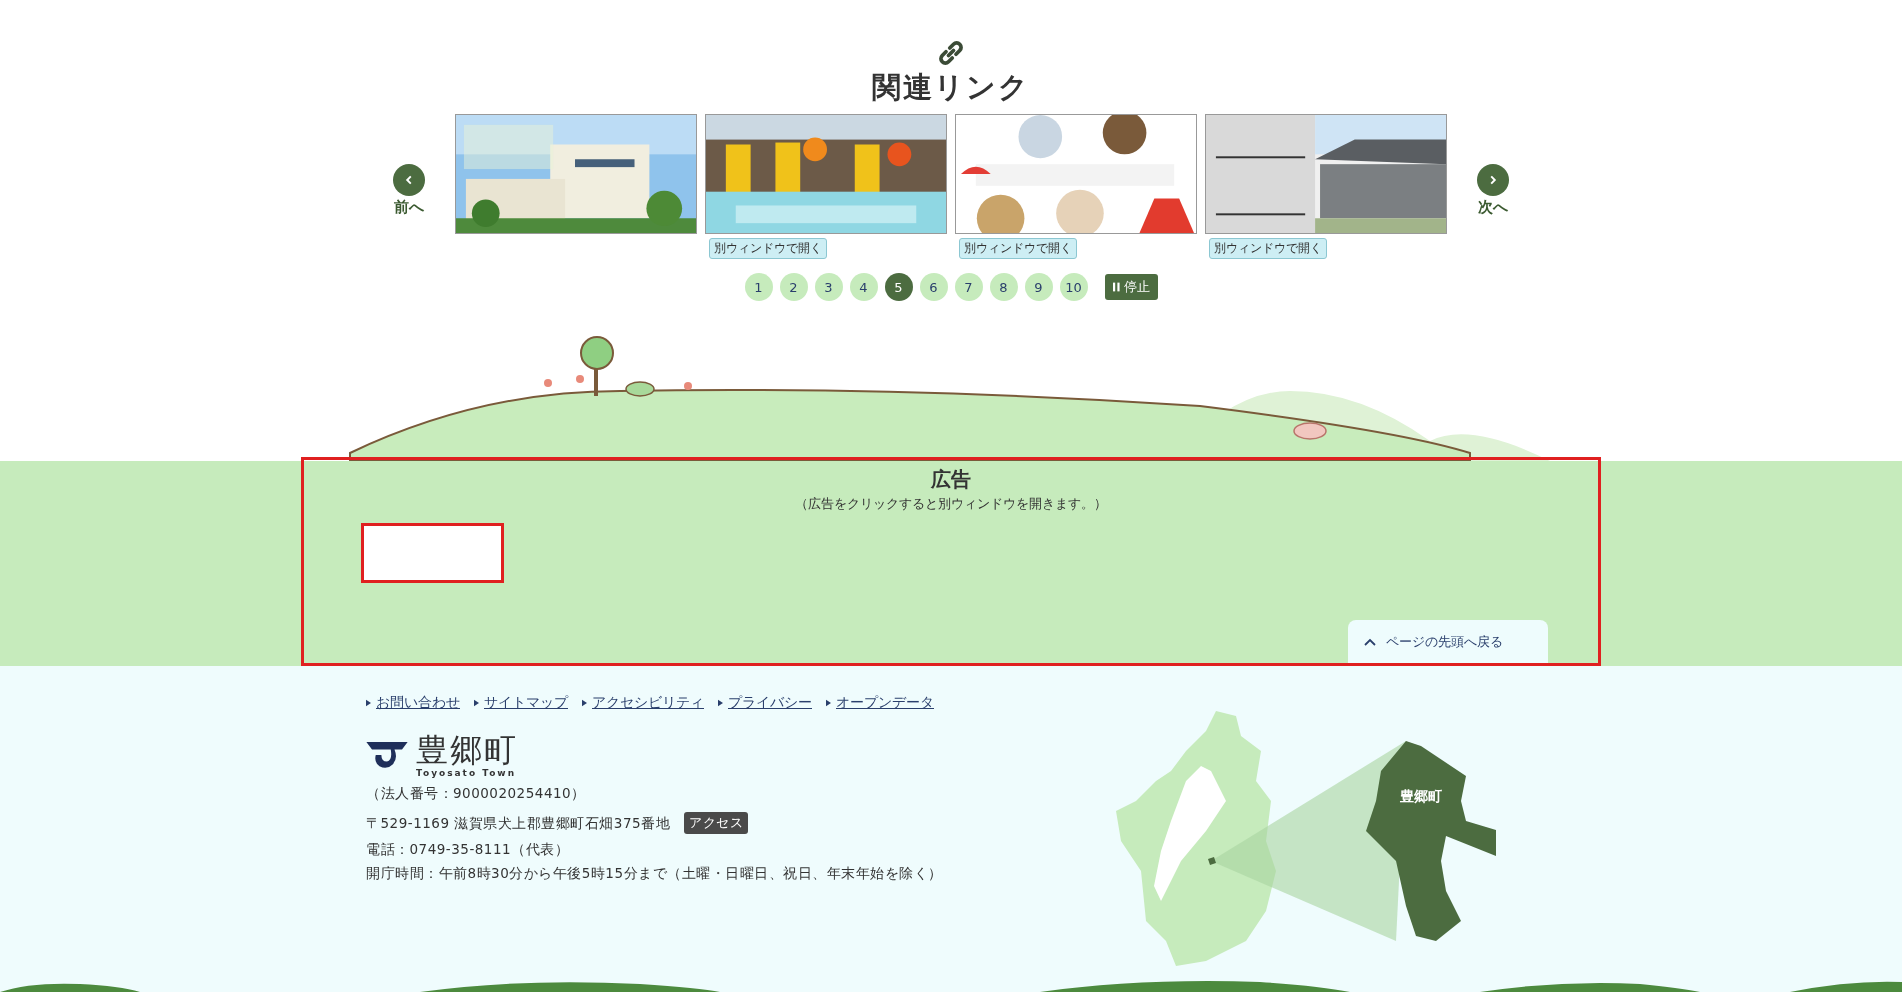 The image size is (1902, 992). I want to click on page-dot: 4, so click(863, 287).